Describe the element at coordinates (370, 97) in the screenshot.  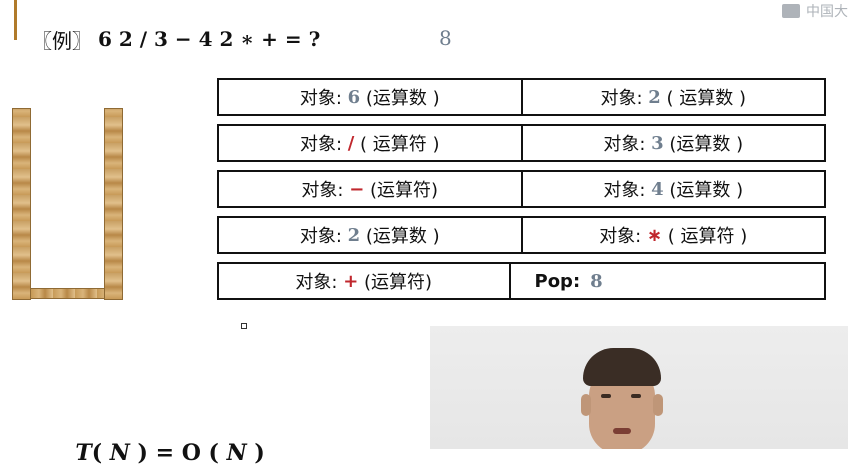
I see `object-cell: 对象: 6 (运算数 )` at that location.